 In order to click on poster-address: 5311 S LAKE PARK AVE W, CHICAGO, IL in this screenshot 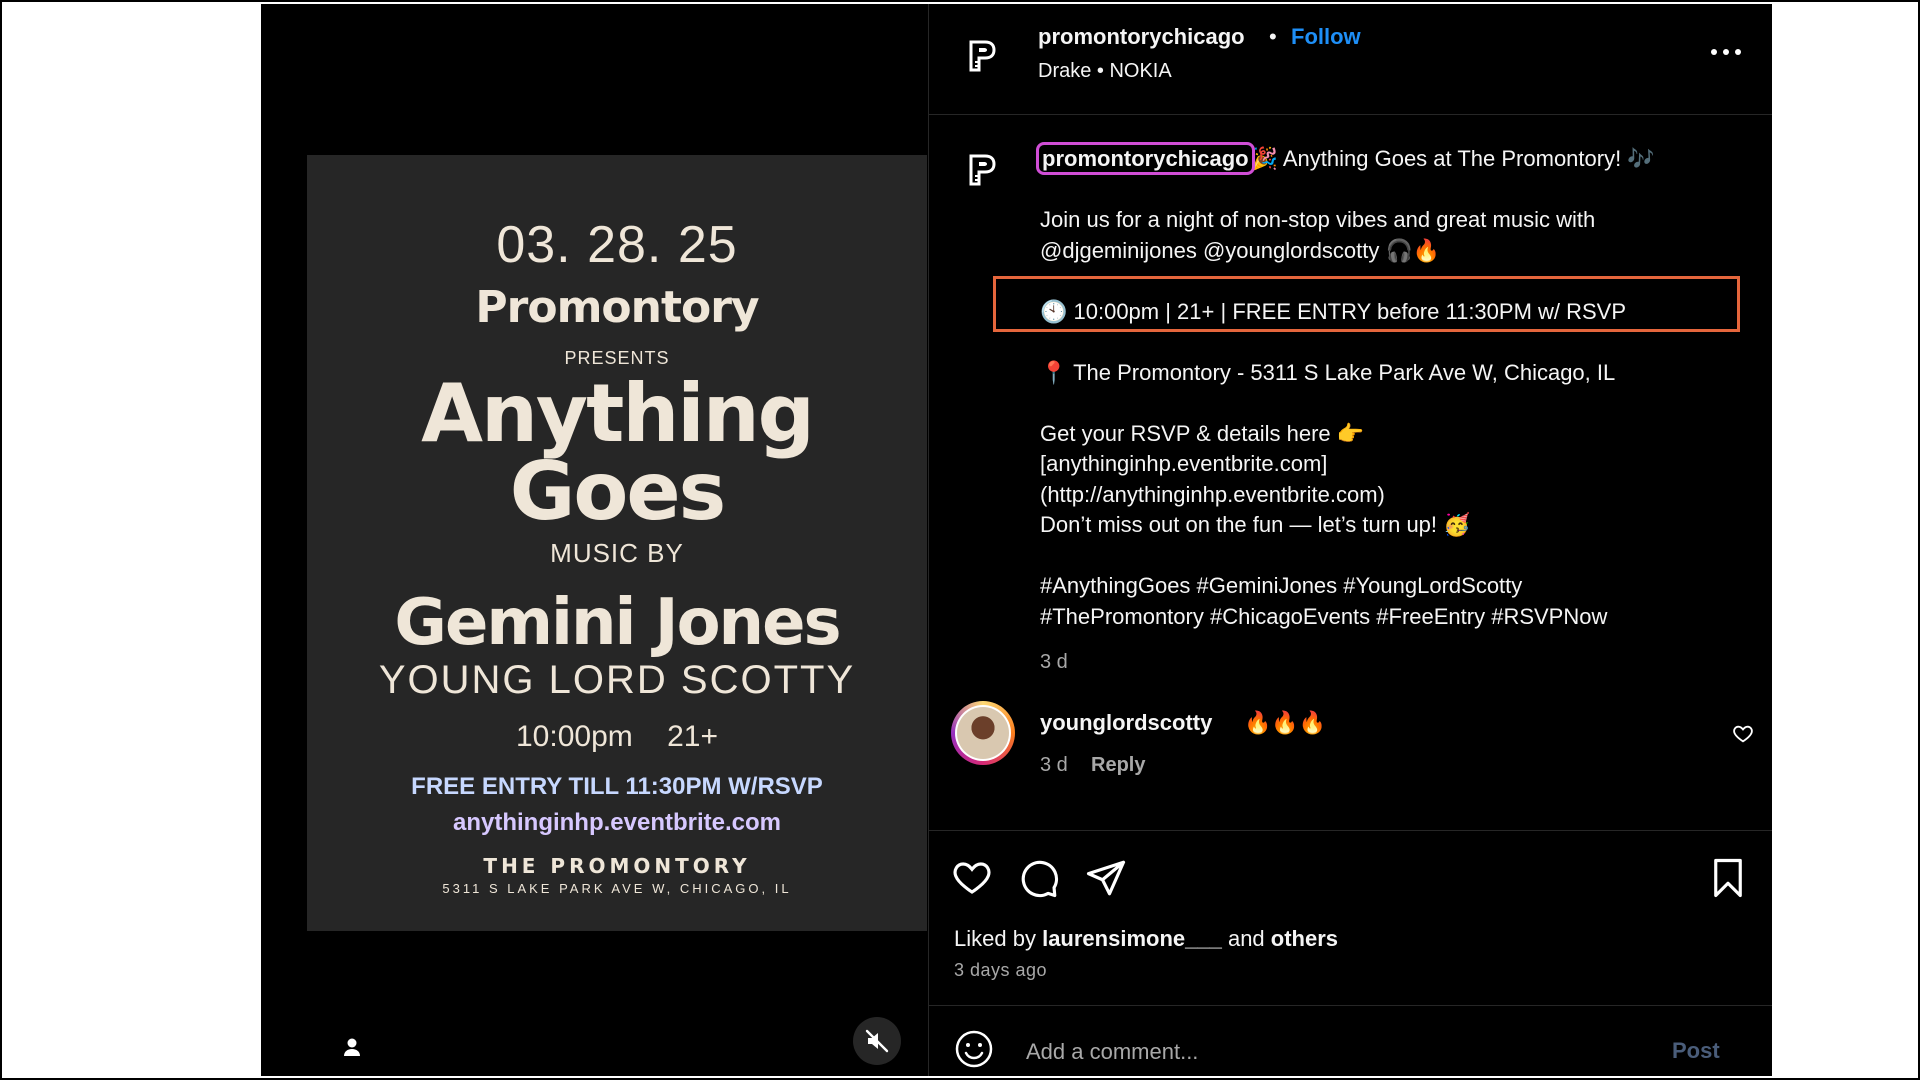, I will do `click(617, 888)`.